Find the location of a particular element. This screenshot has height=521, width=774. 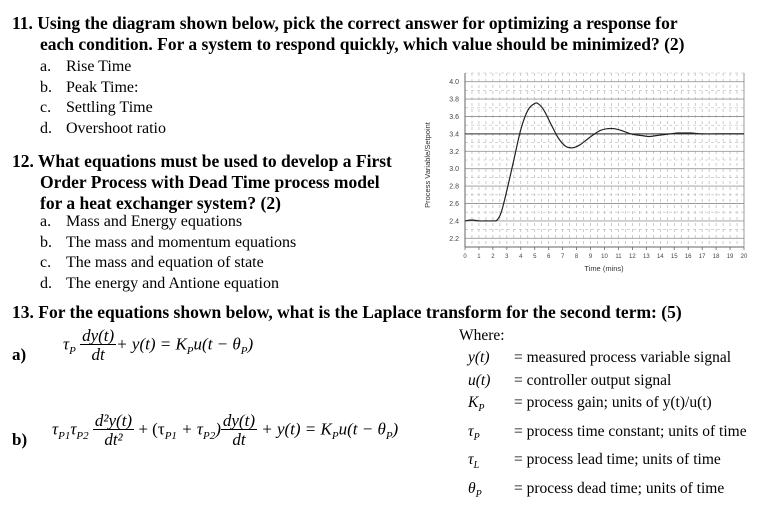

y-tick-label: 4.0 is located at coordinates (454, 82).